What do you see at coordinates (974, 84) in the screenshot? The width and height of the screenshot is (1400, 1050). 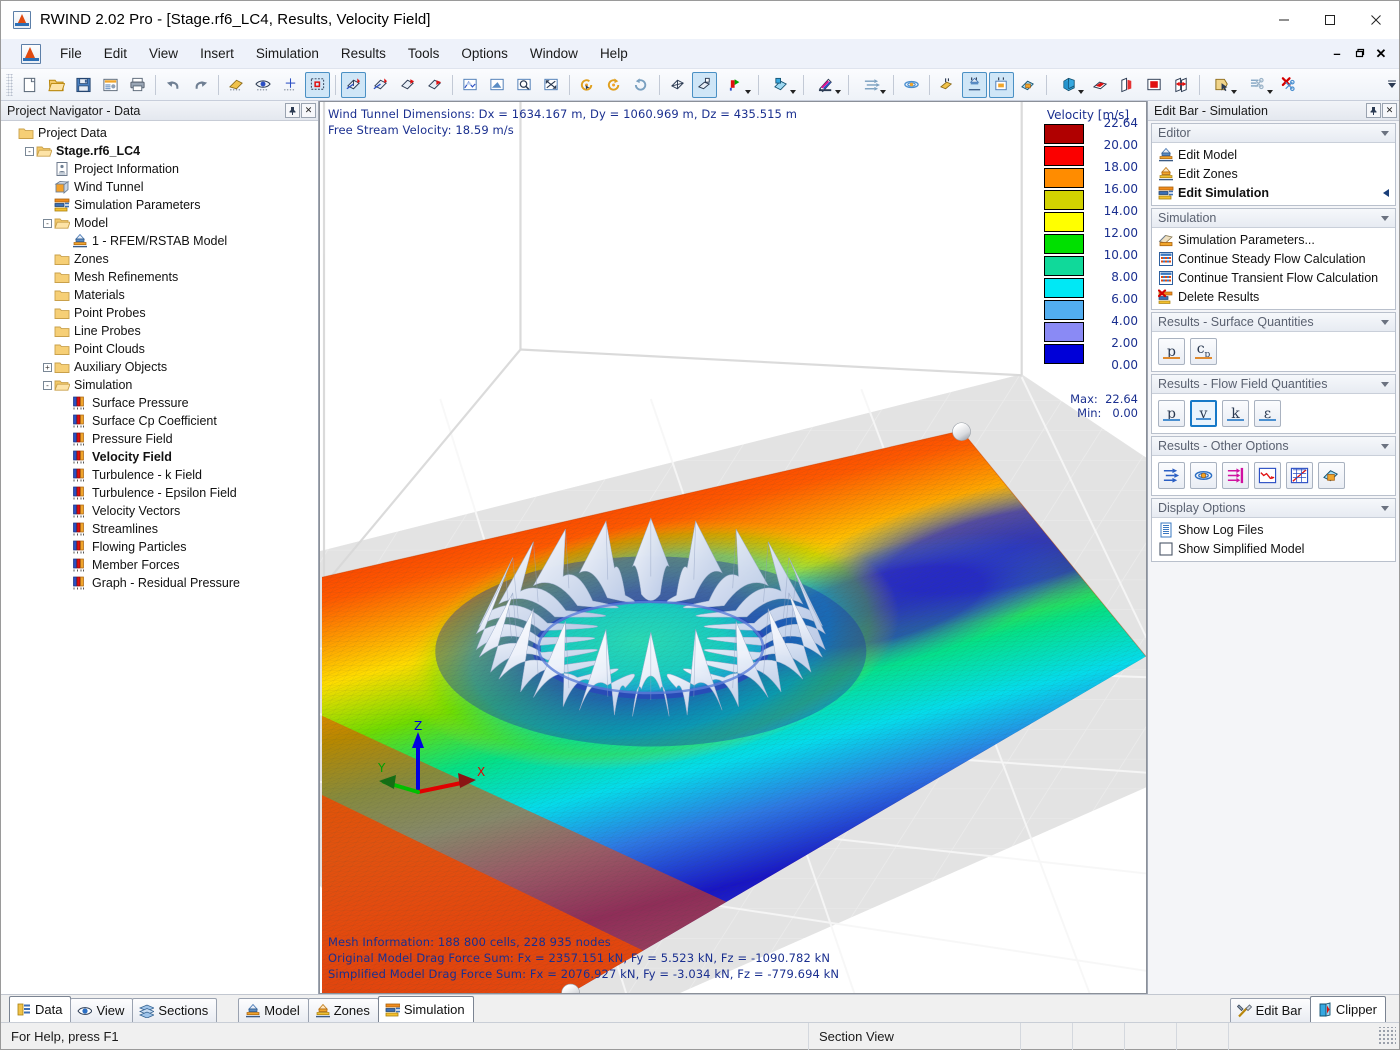 I see `result-model-icon` at bounding box center [974, 84].